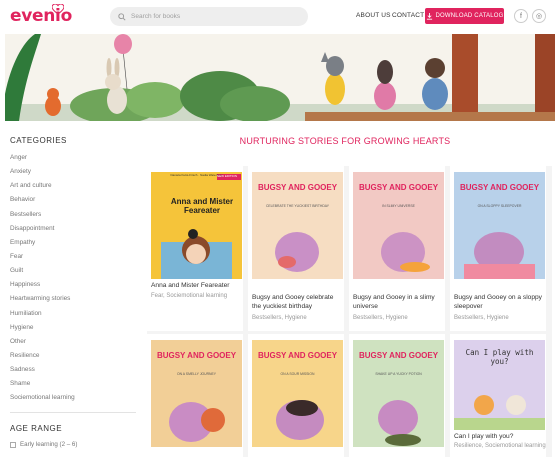  Describe the element at coordinates (75, 257) in the screenshot. I see `category-item-fear: Fear` at that location.